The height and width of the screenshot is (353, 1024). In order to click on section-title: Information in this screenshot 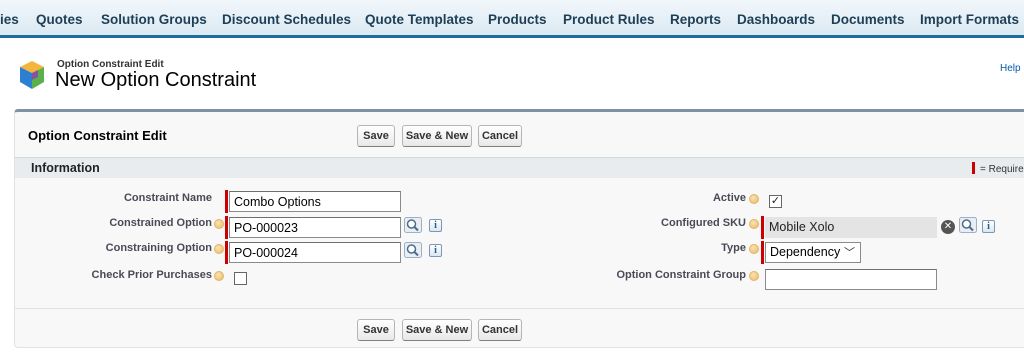, I will do `click(65, 168)`.